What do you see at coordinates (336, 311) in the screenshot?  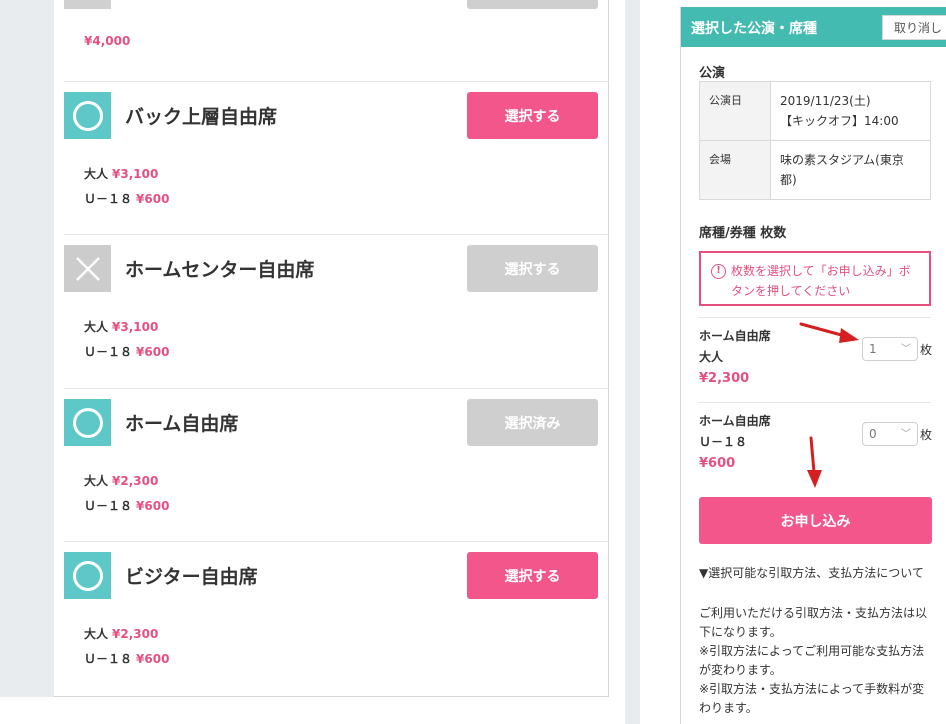 I see `seat-row: ホームセンター自由席 選択する 大人 ¥3,100 Ｕ－１８ ¥600` at bounding box center [336, 311].